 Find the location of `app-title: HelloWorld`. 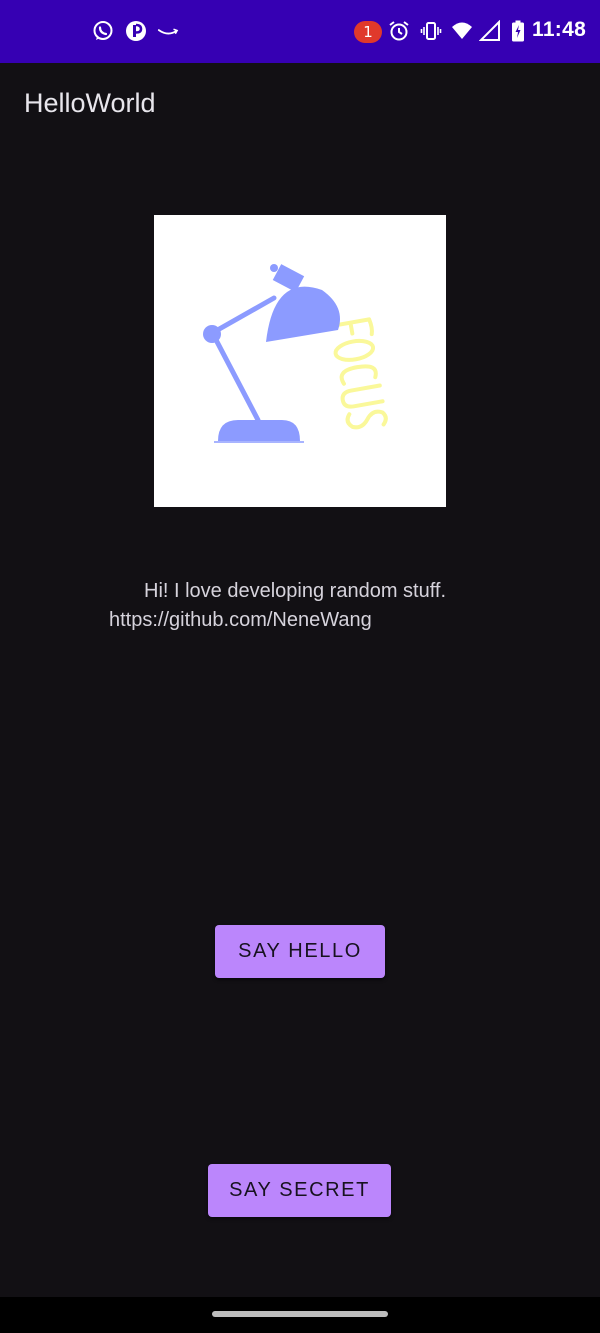

app-title: HelloWorld is located at coordinates (90, 103).